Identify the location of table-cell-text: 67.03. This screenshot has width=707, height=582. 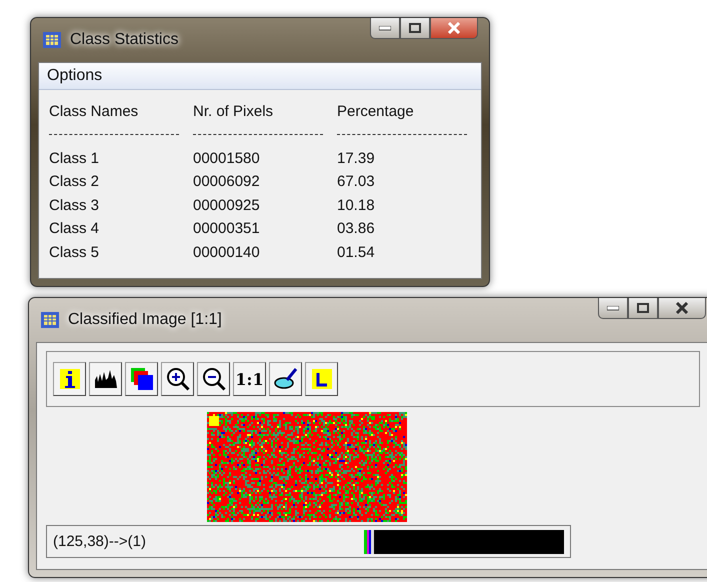
(356, 182).